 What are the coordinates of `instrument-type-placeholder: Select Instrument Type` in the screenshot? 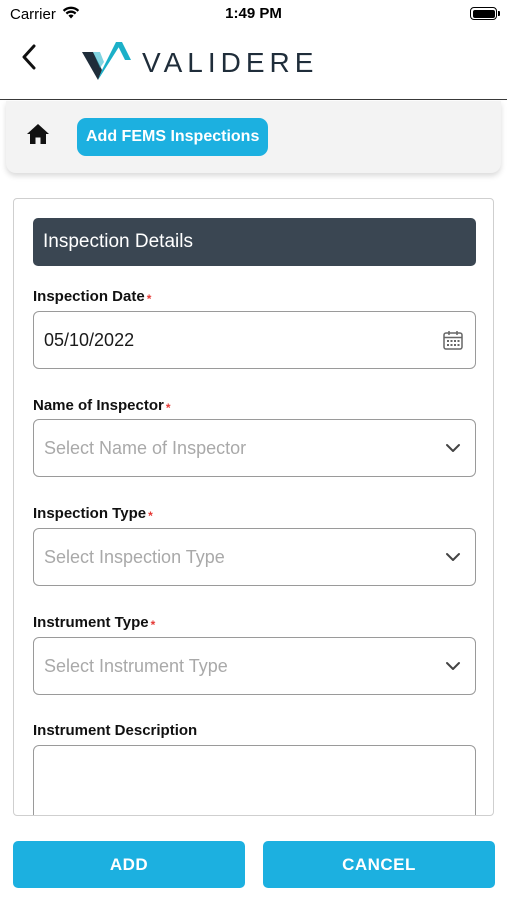 It's located at (136, 665).